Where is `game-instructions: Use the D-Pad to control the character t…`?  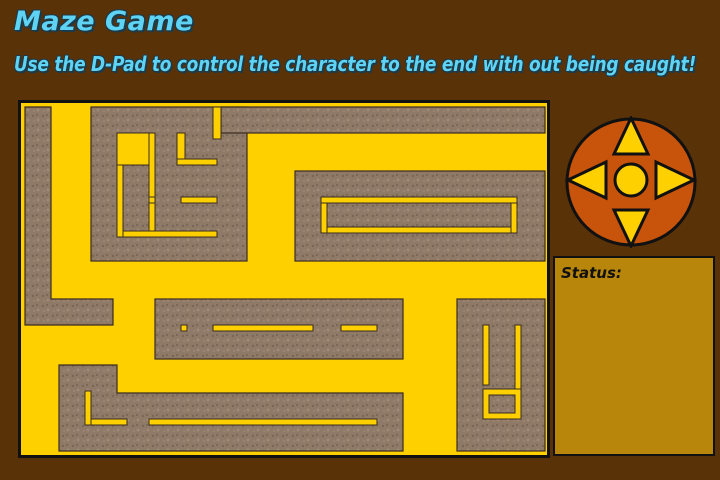
game-instructions: Use the D-Pad to control the character t… is located at coordinates (355, 64).